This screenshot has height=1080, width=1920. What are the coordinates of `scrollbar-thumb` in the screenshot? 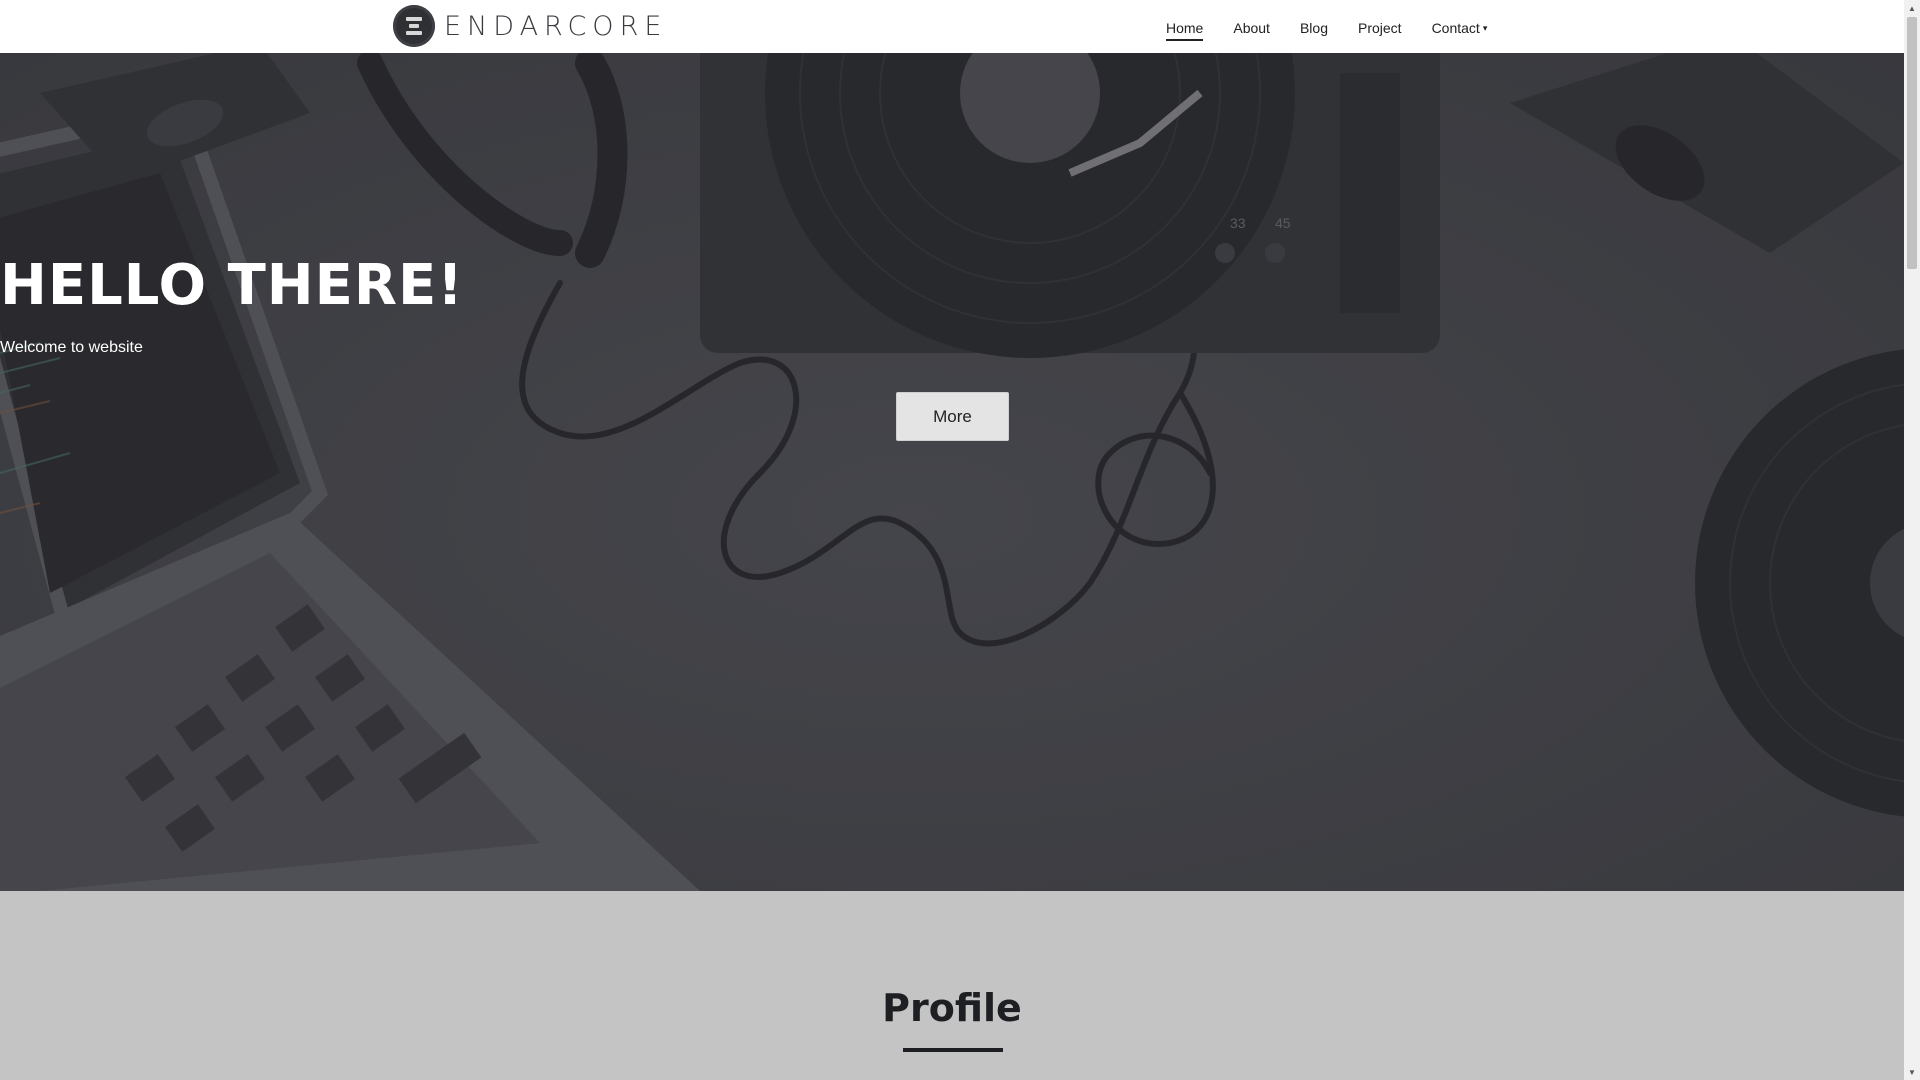 It's located at (1912, 143).